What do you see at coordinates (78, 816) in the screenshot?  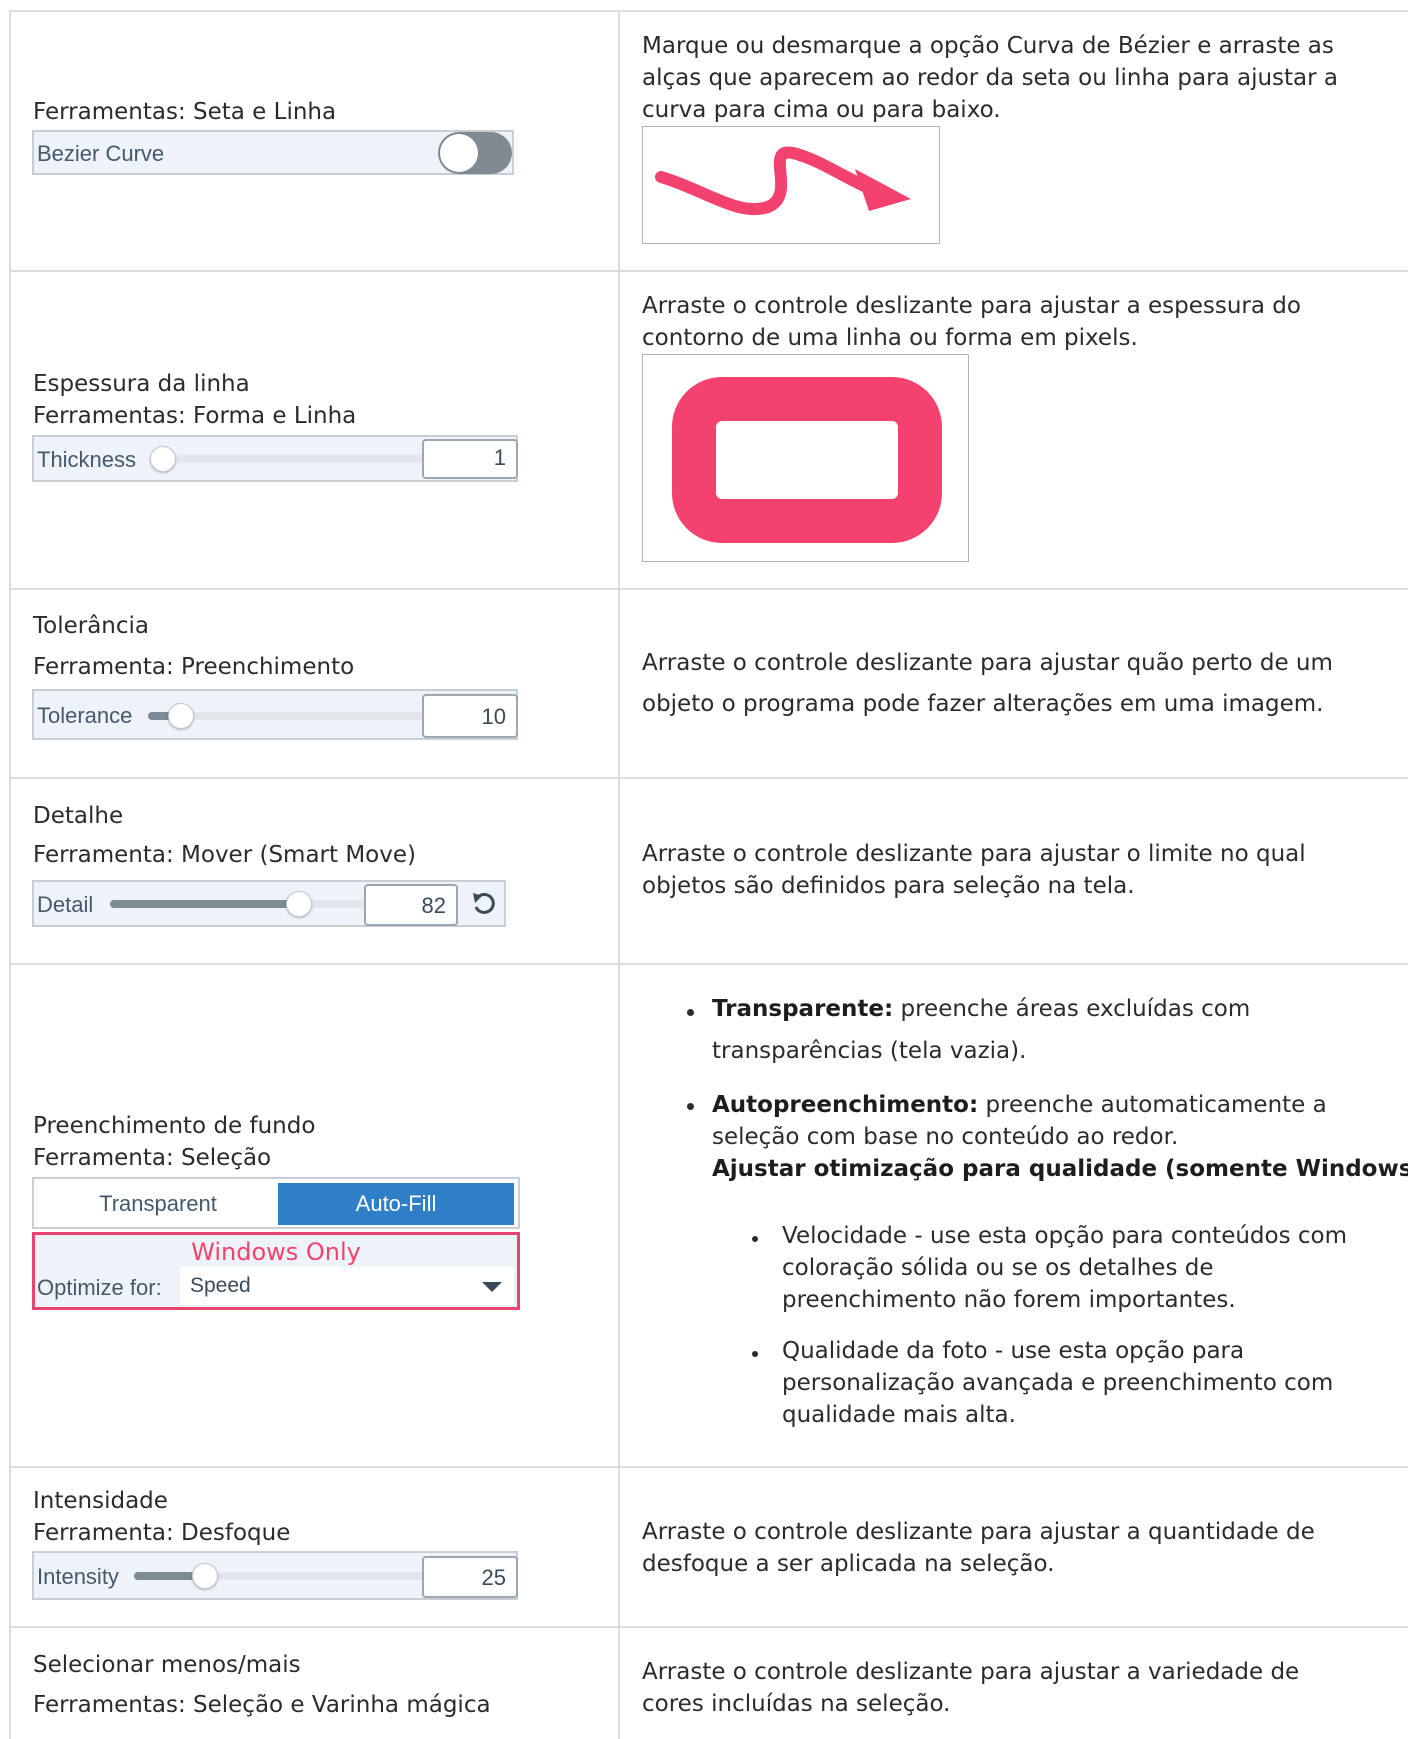 I see `tool-title: Detalhe` at bounding box center [78, 816].